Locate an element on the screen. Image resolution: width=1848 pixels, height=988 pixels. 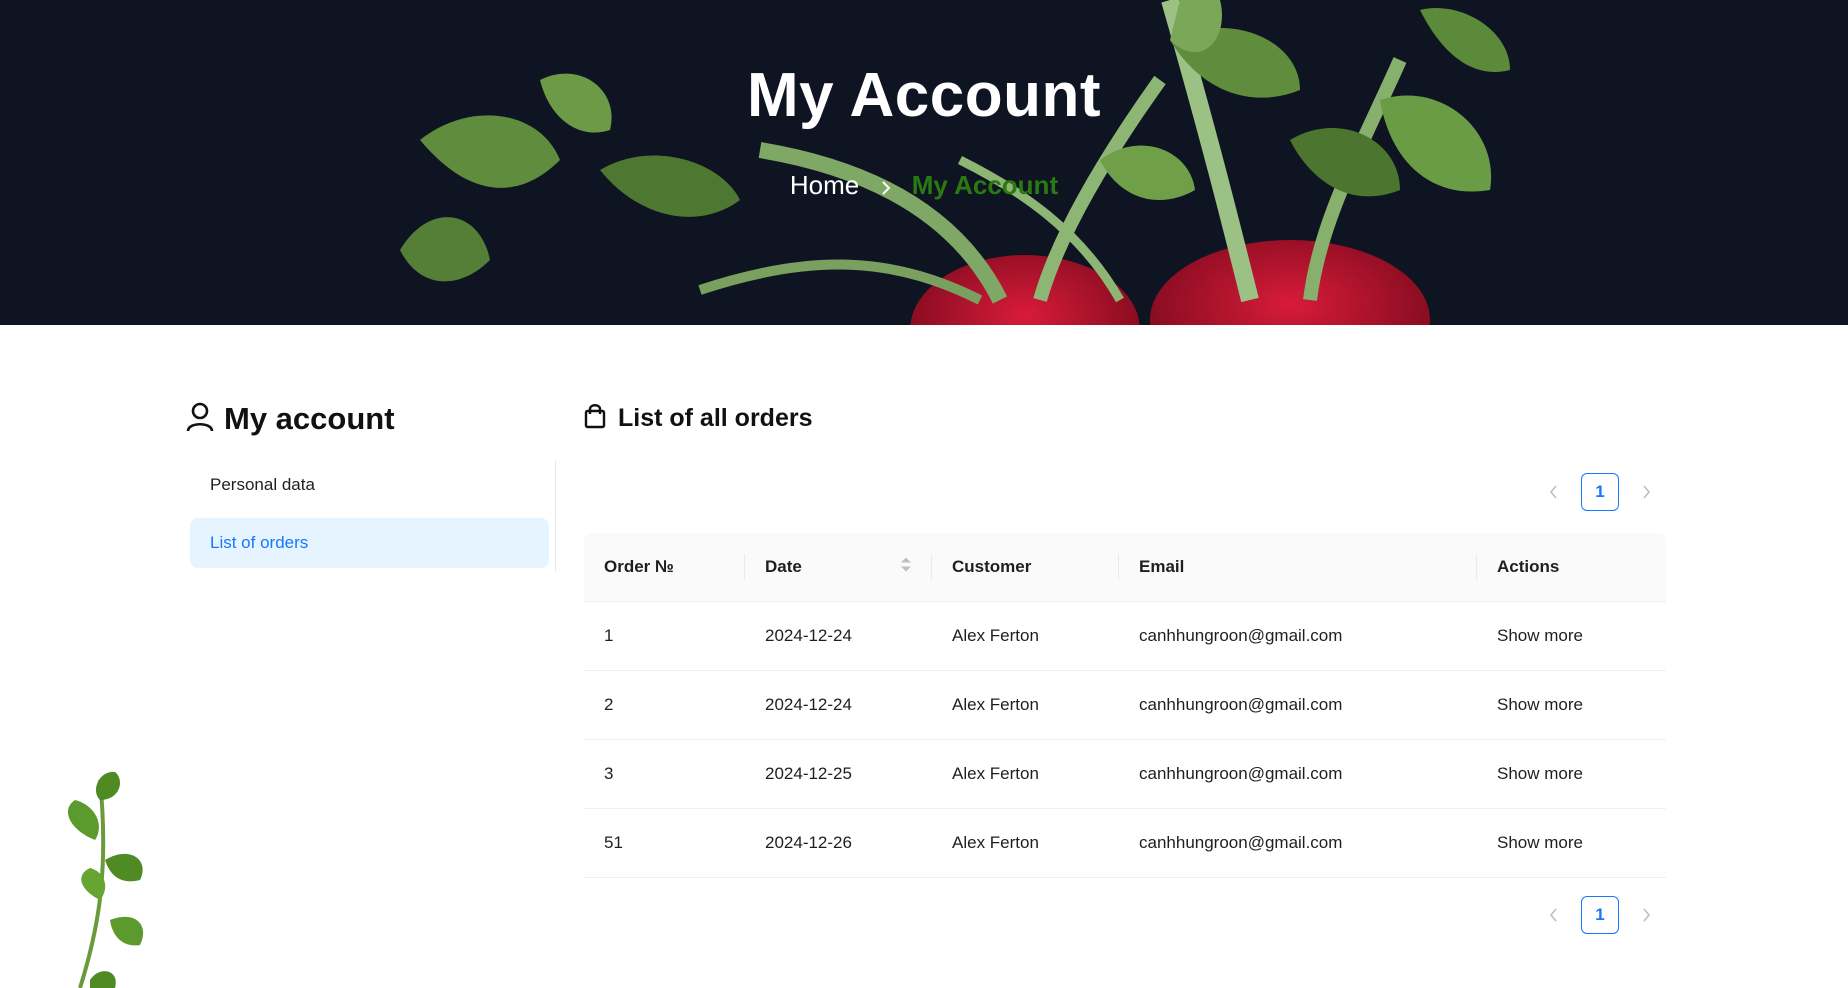
order-number-cell: 1 is located at coordinates (664, 636).